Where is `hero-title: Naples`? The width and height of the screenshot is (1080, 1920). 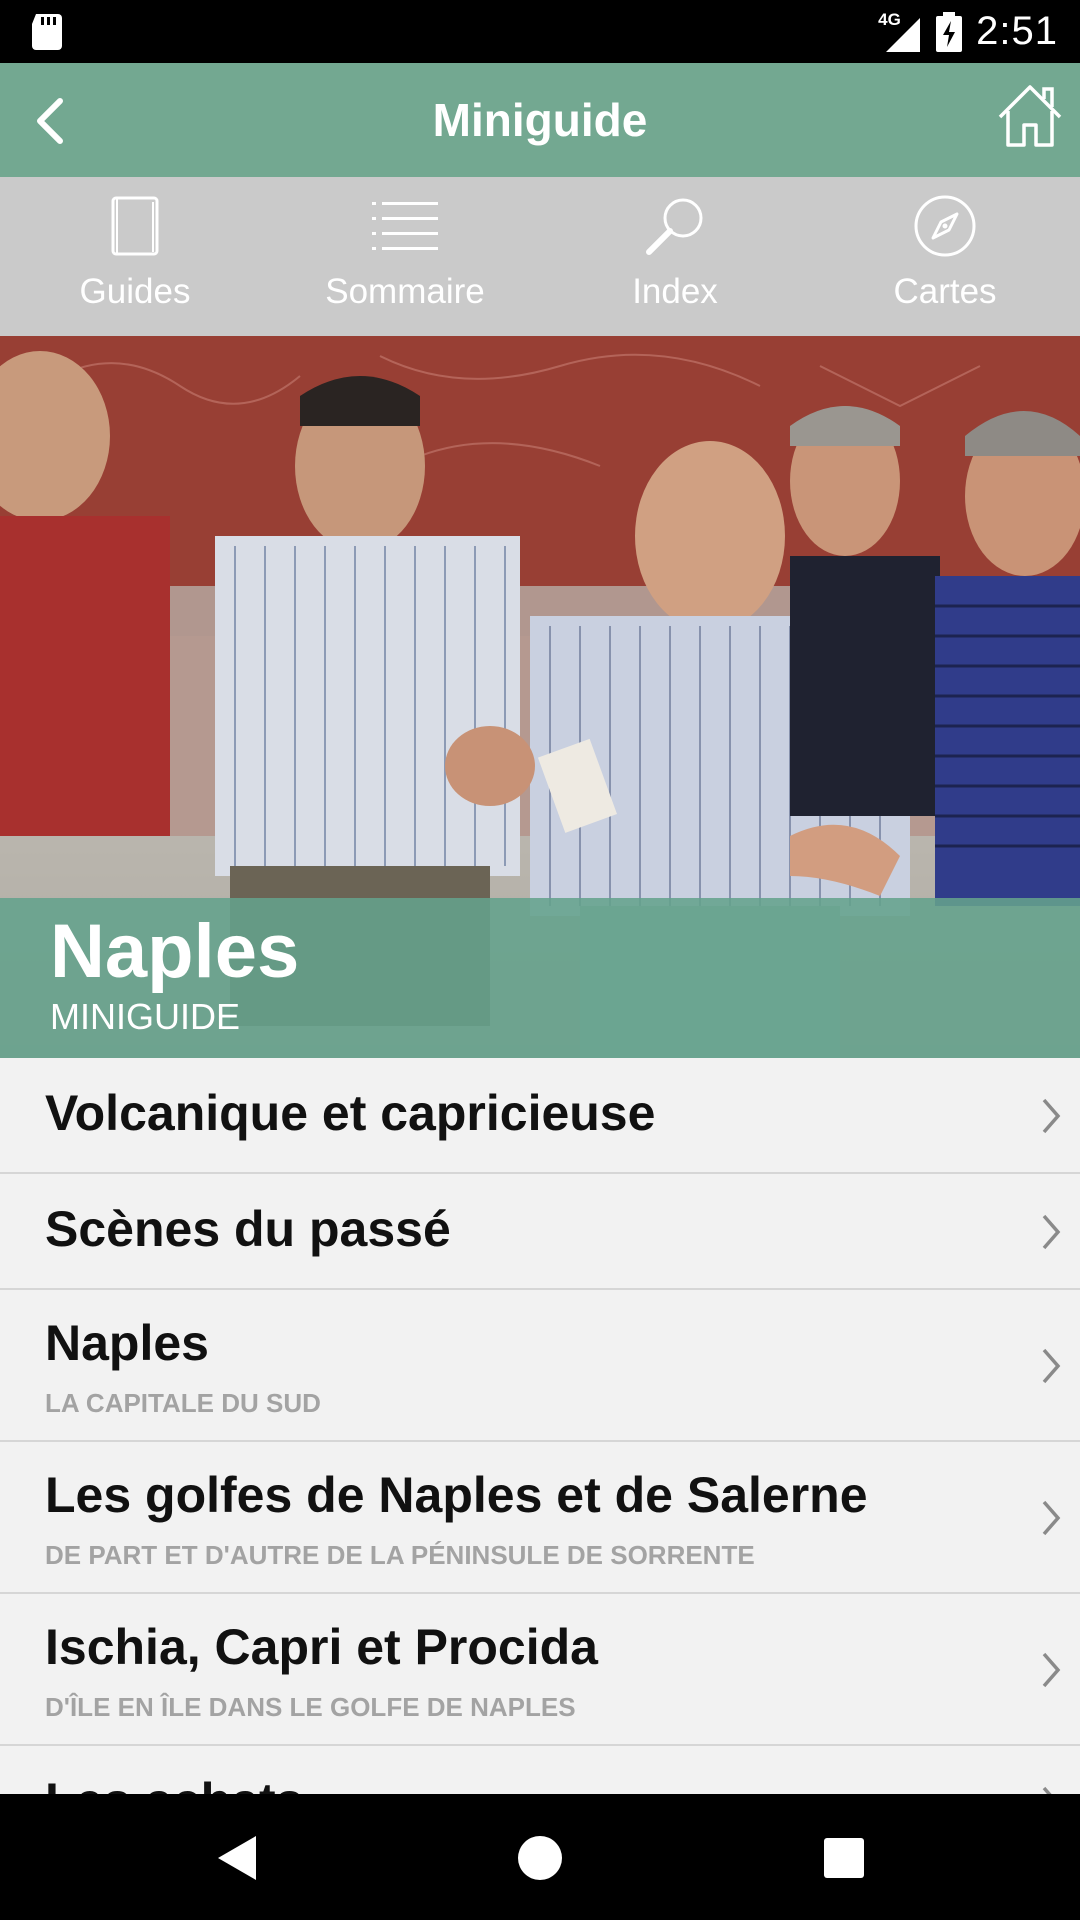
hero-title: Naples is located at coordinates (175, 951).